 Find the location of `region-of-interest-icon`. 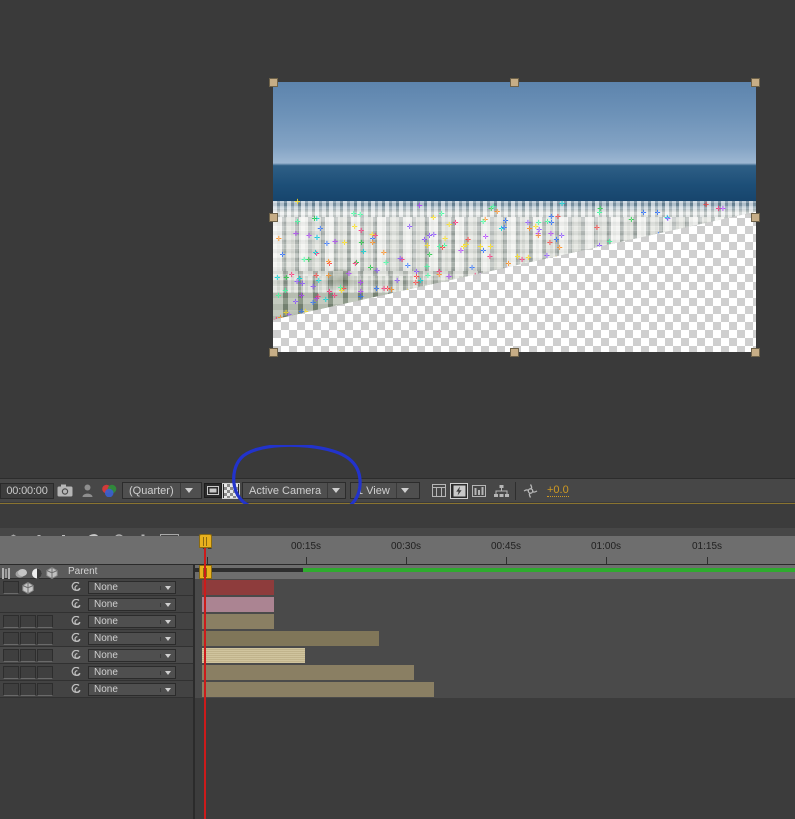

region-of-interest-icon is located at coordinates (213, 490).